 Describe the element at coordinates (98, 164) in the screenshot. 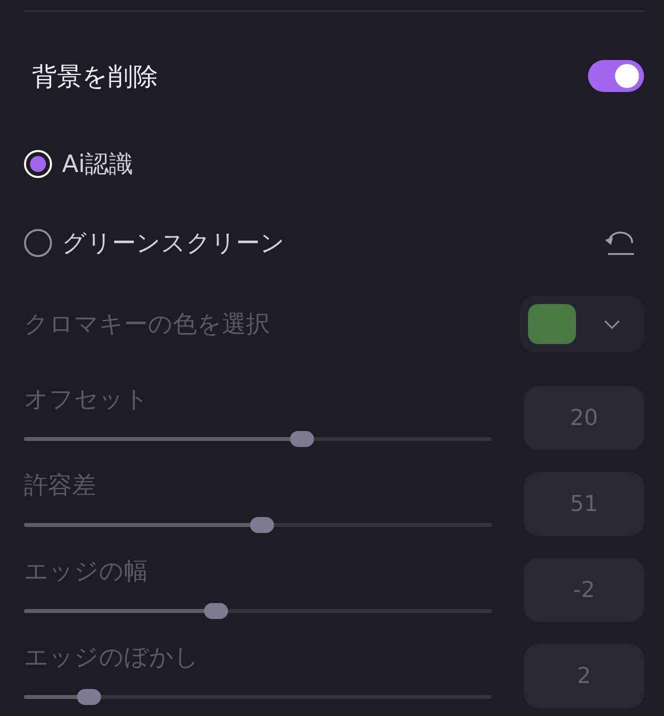

I see `radio-label: Ai認識` at that location.